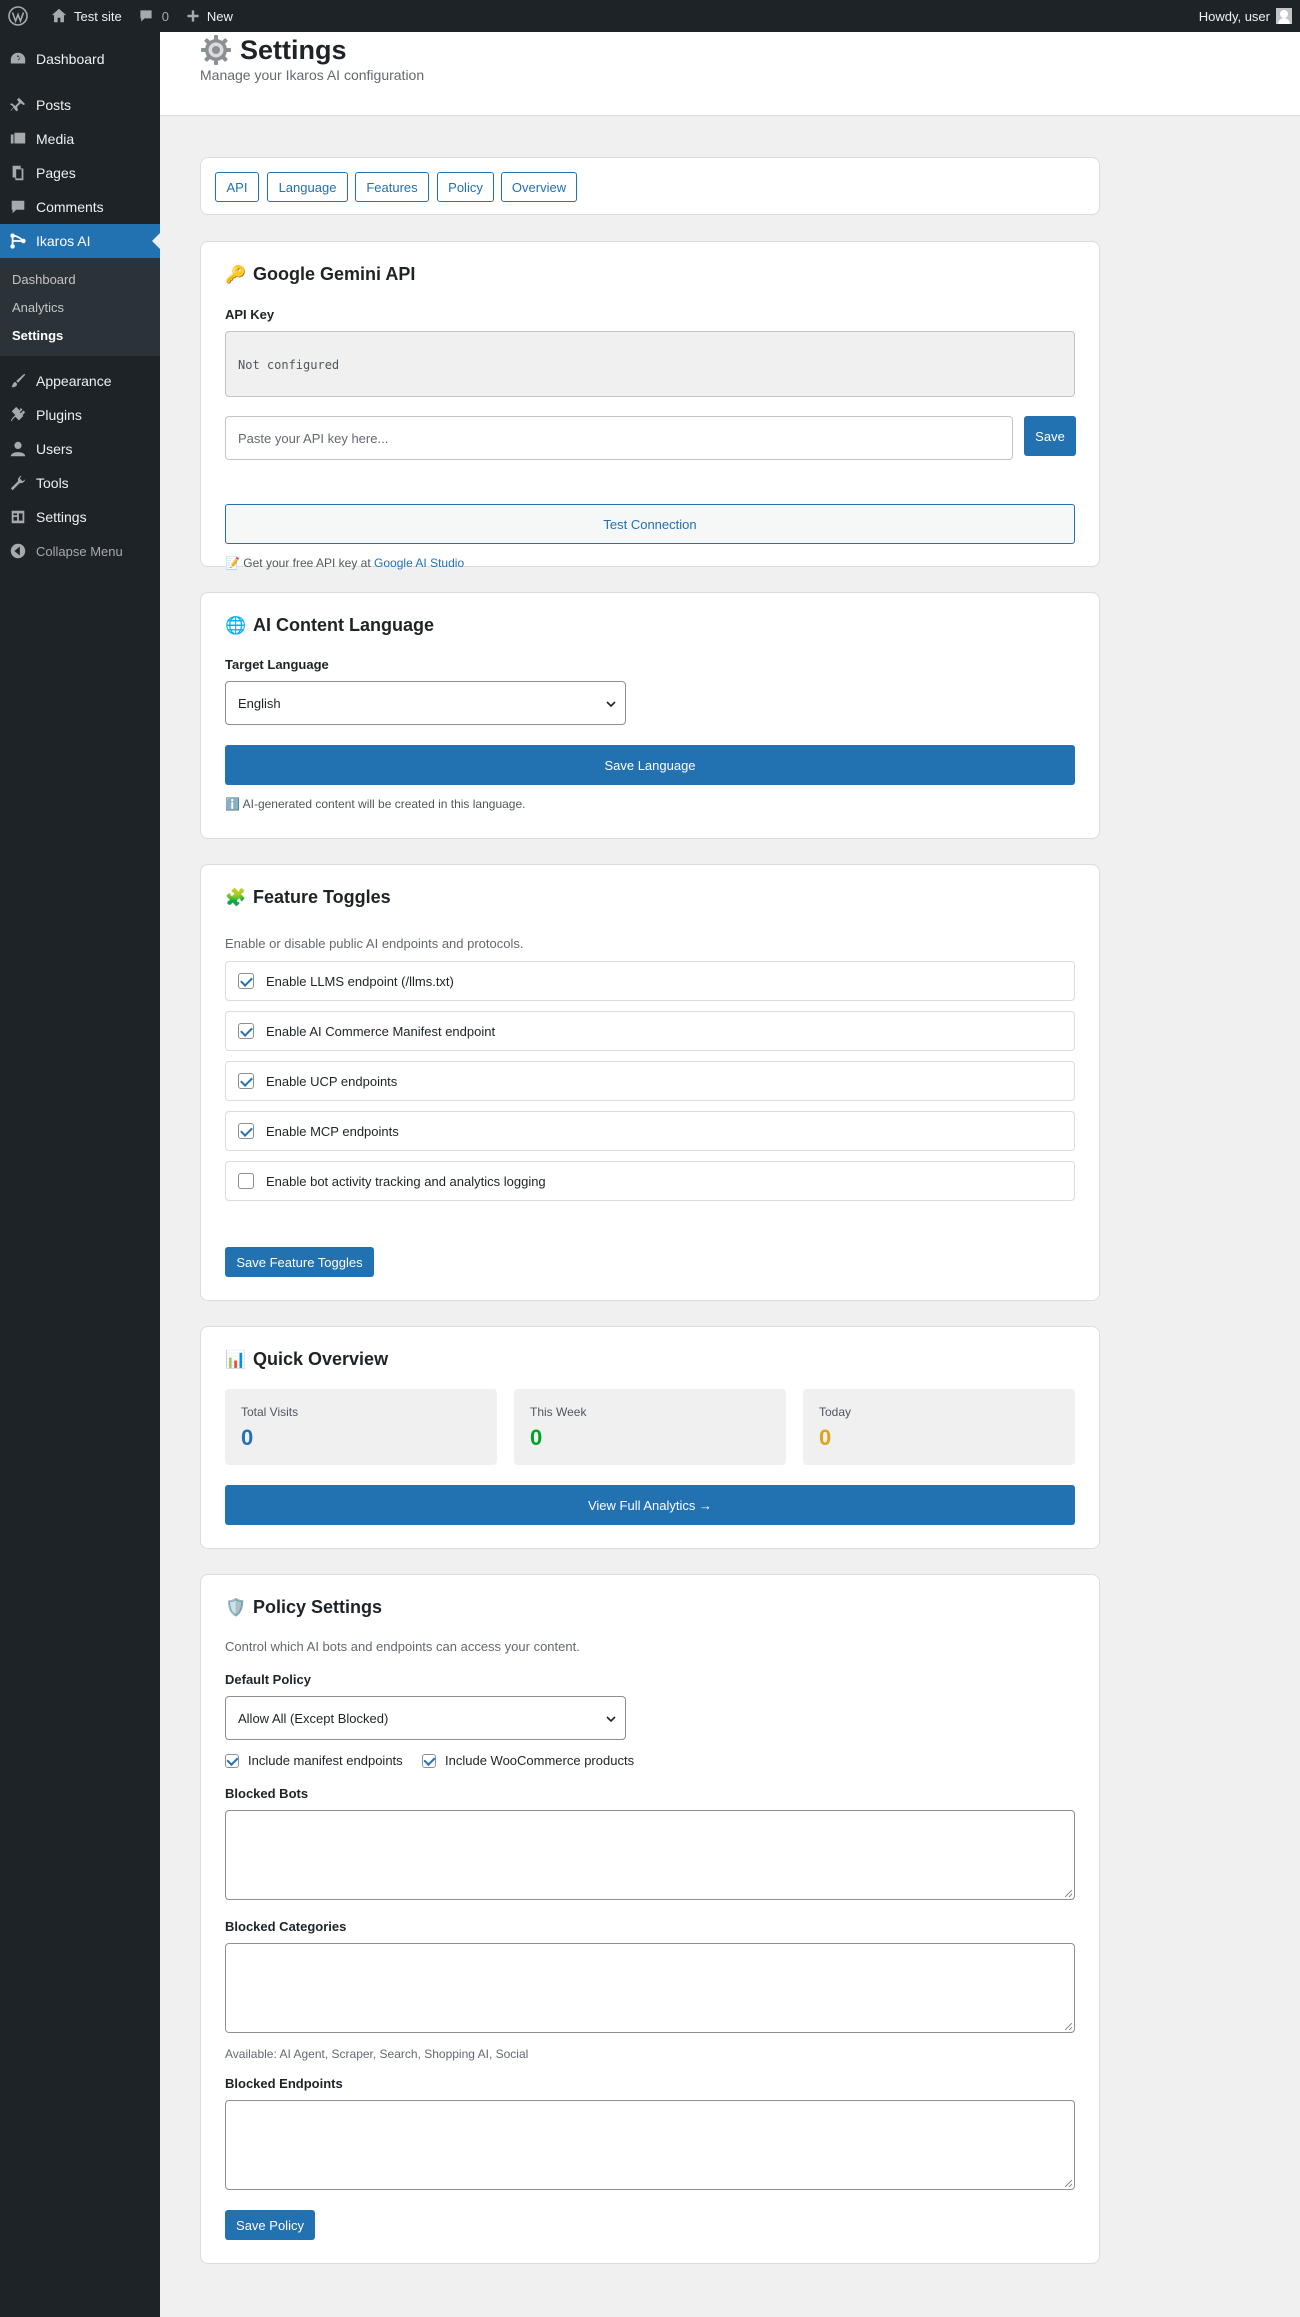 The height and width of the screenshot is (2317, 1300). I want to click on site-name: Test site, so click(98, 16).